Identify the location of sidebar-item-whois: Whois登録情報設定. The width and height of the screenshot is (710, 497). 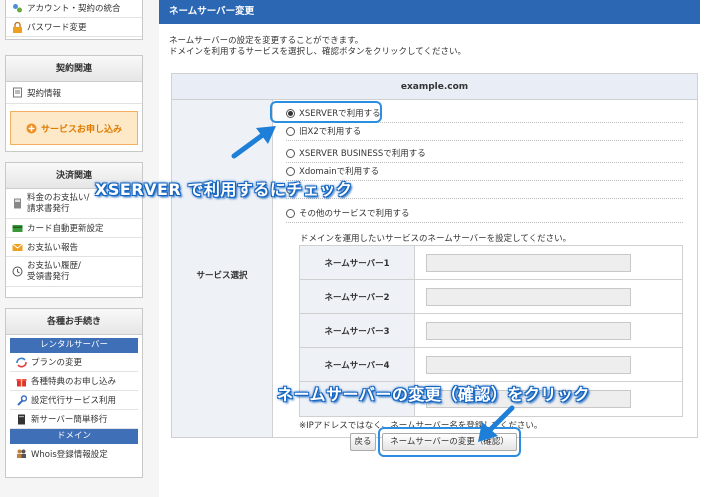
(74, 453).